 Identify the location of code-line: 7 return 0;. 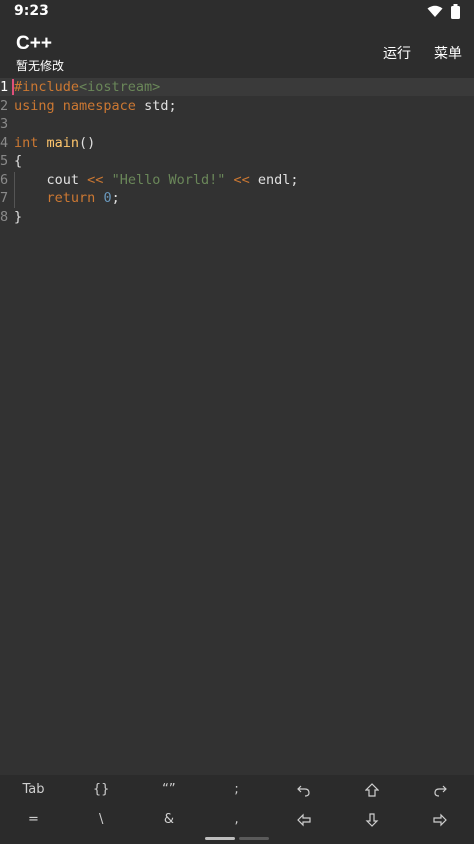
(237, 198).